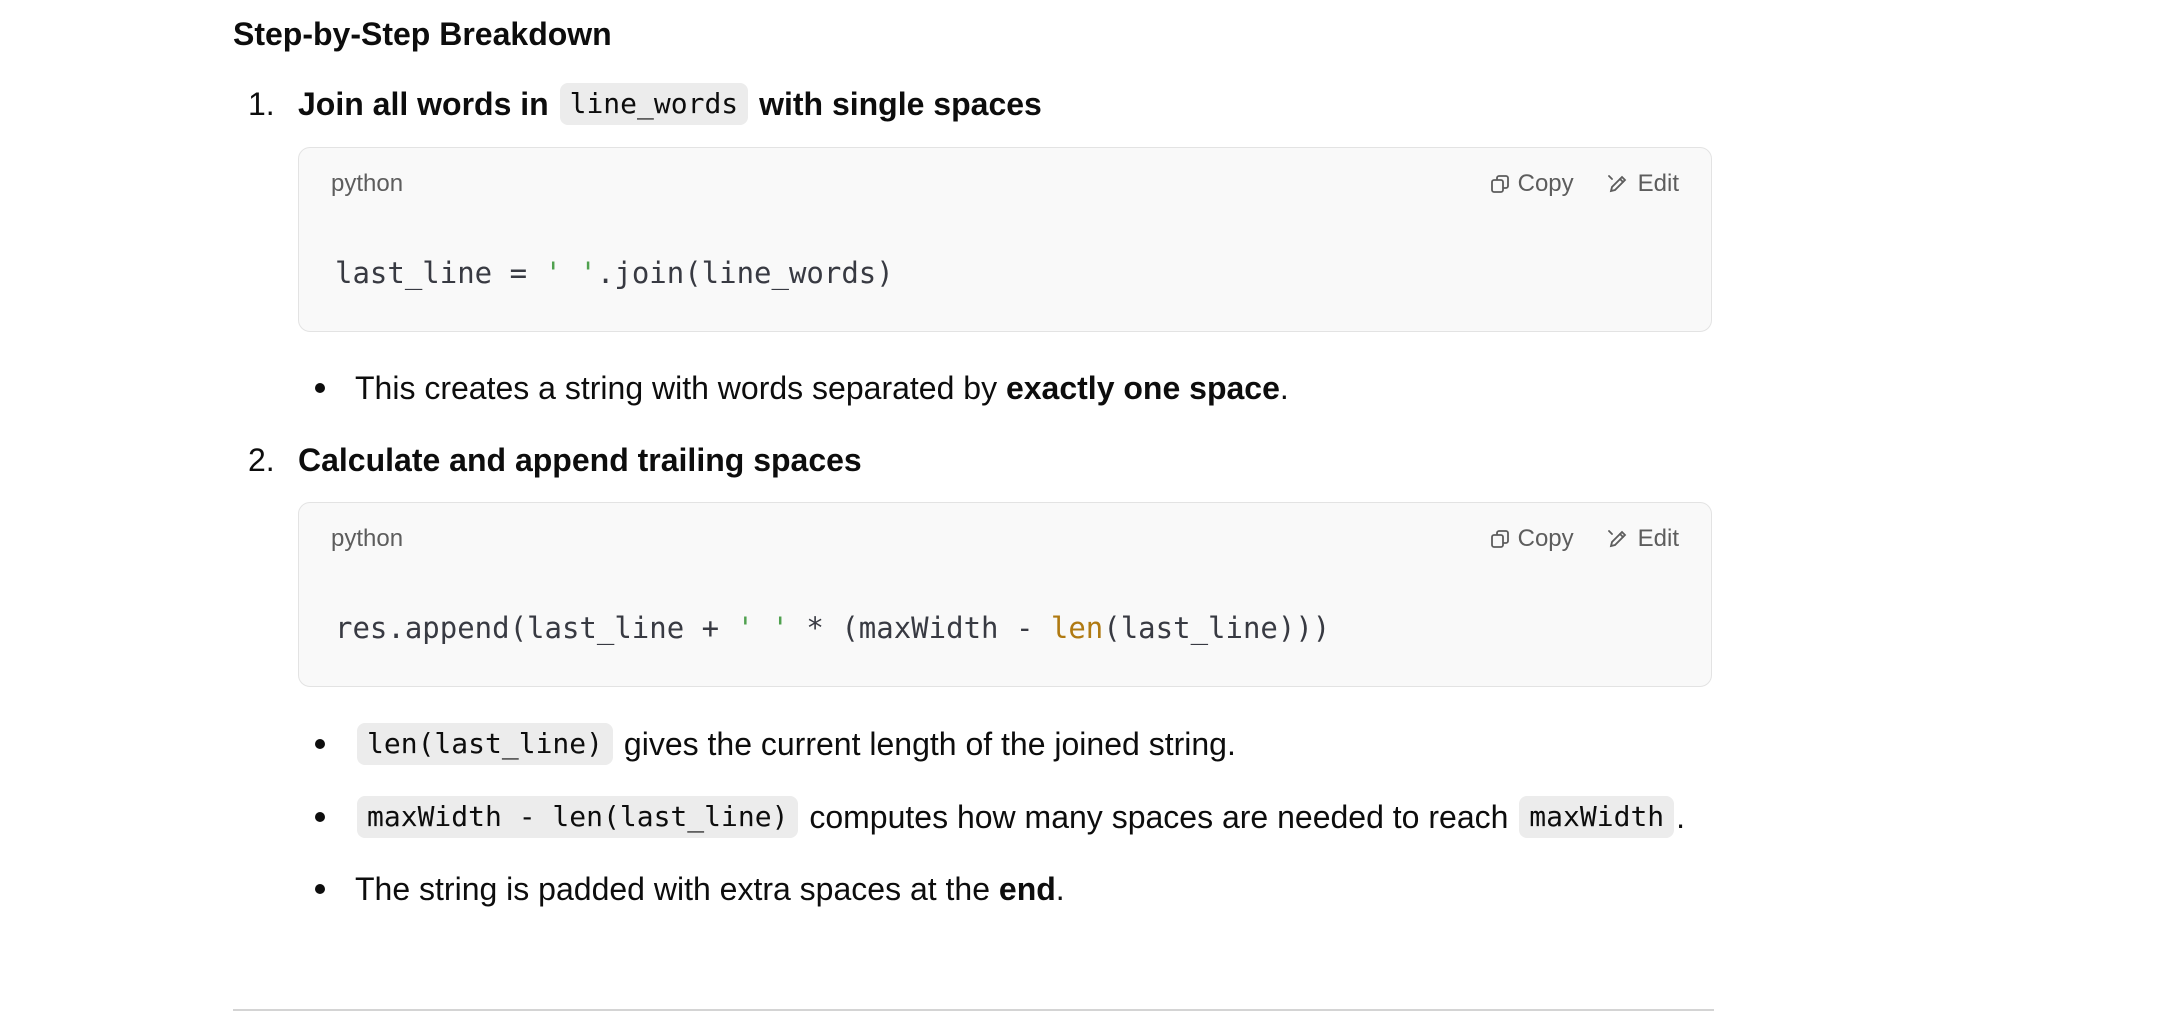 The height and width of the screenshot is (1028, 2182). I want to click on step-title-text: with single spaces, so click(896, 103).